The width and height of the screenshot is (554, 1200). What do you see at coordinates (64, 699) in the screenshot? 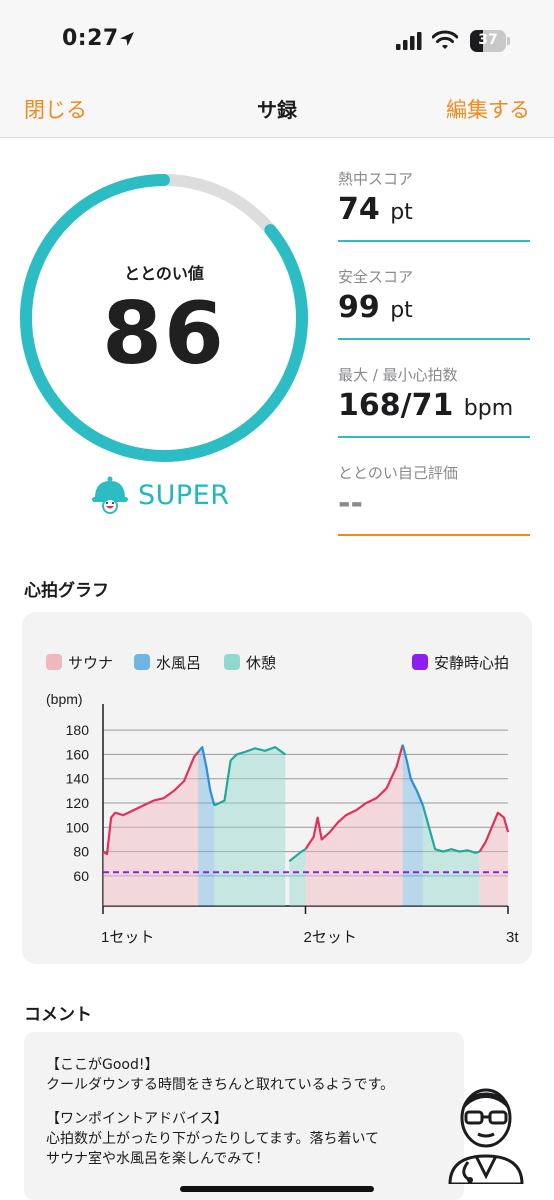
I see `y-axis-label: (bpm)` at bounding box center [64, 699].